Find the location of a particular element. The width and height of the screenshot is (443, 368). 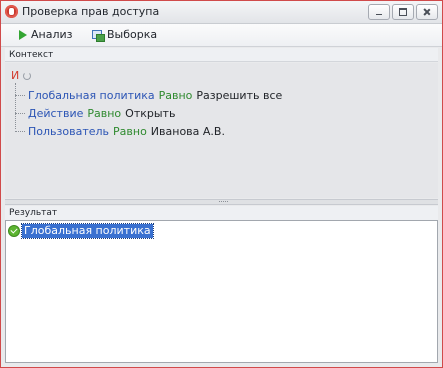

select-label: Выборка is located at coordinates (132, 34).